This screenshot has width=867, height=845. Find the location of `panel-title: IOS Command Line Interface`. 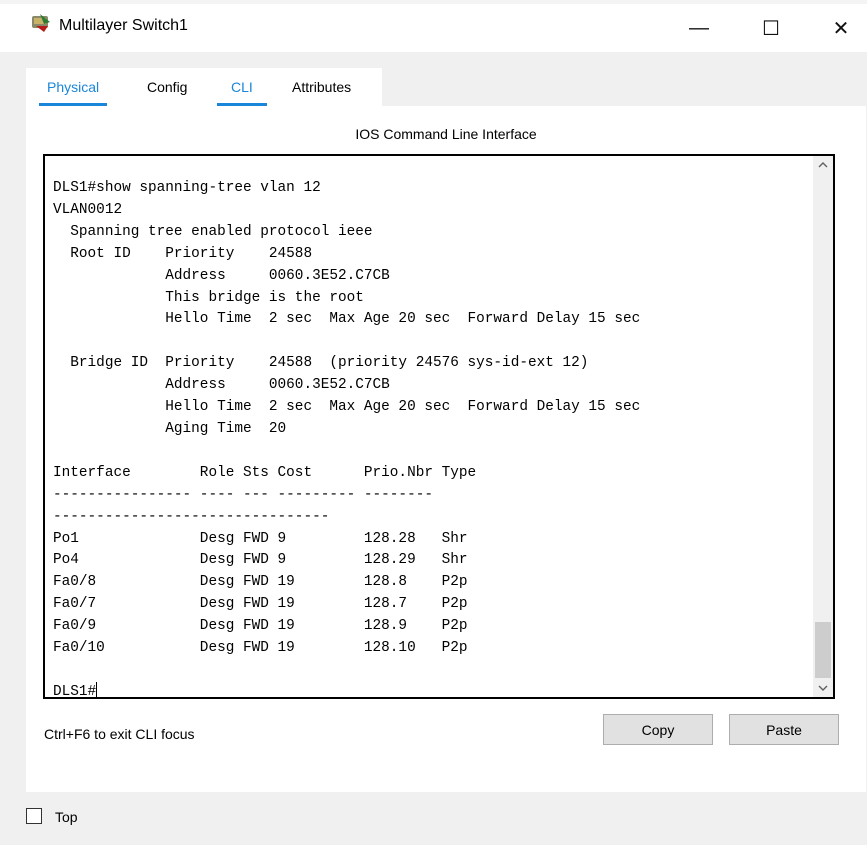

panel-title: IOS Command Line Interface is located at coordinates (446, 134).